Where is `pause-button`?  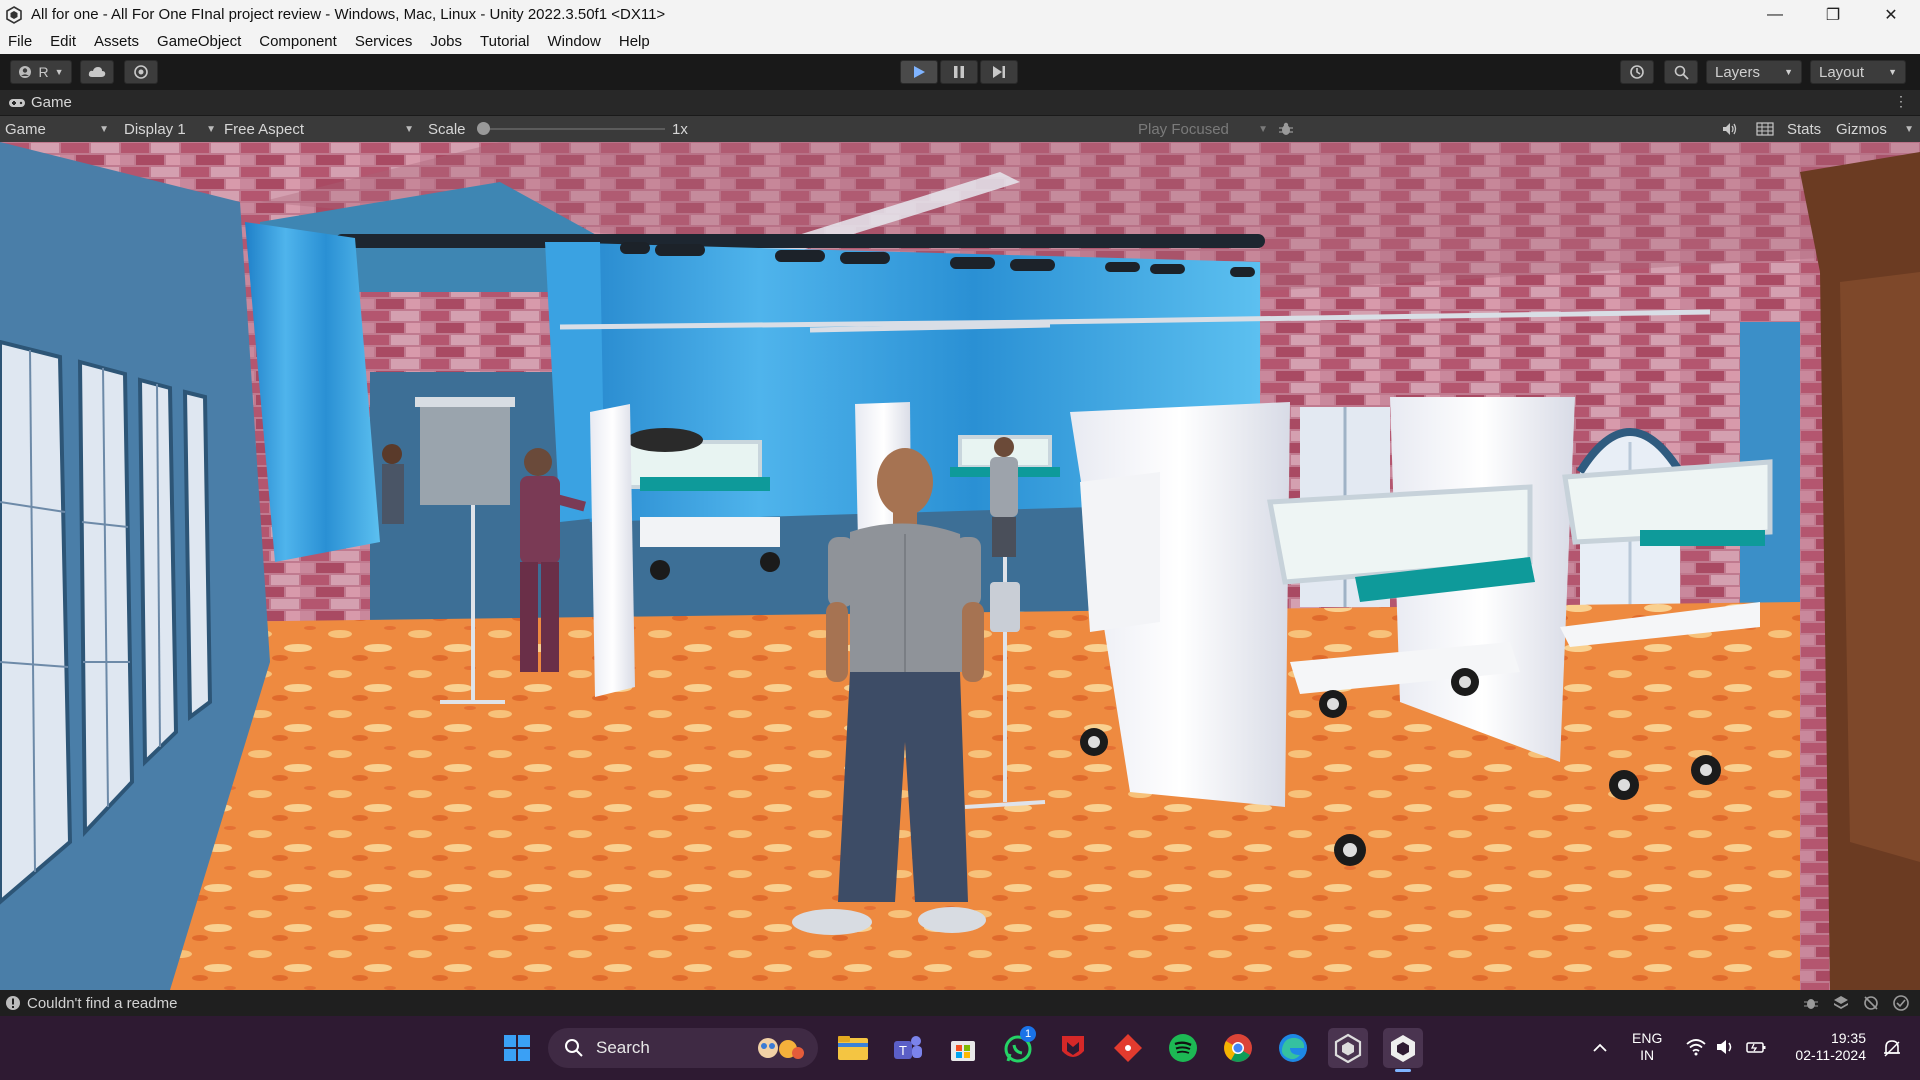 pause-button is located at coordinates (959, 72).